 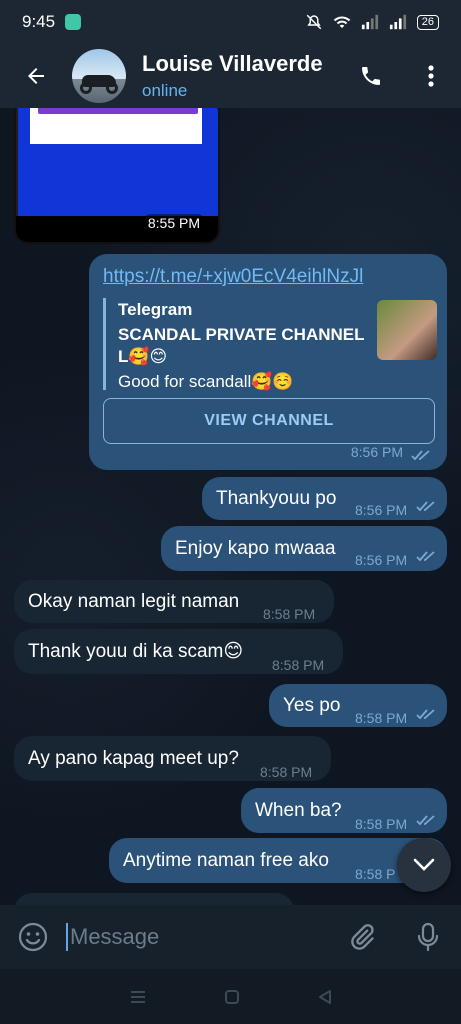 What do you see at coordinates (138, 997) in the screenshot?
I see `recent-apps-icon` at bounding box center [138, 997].